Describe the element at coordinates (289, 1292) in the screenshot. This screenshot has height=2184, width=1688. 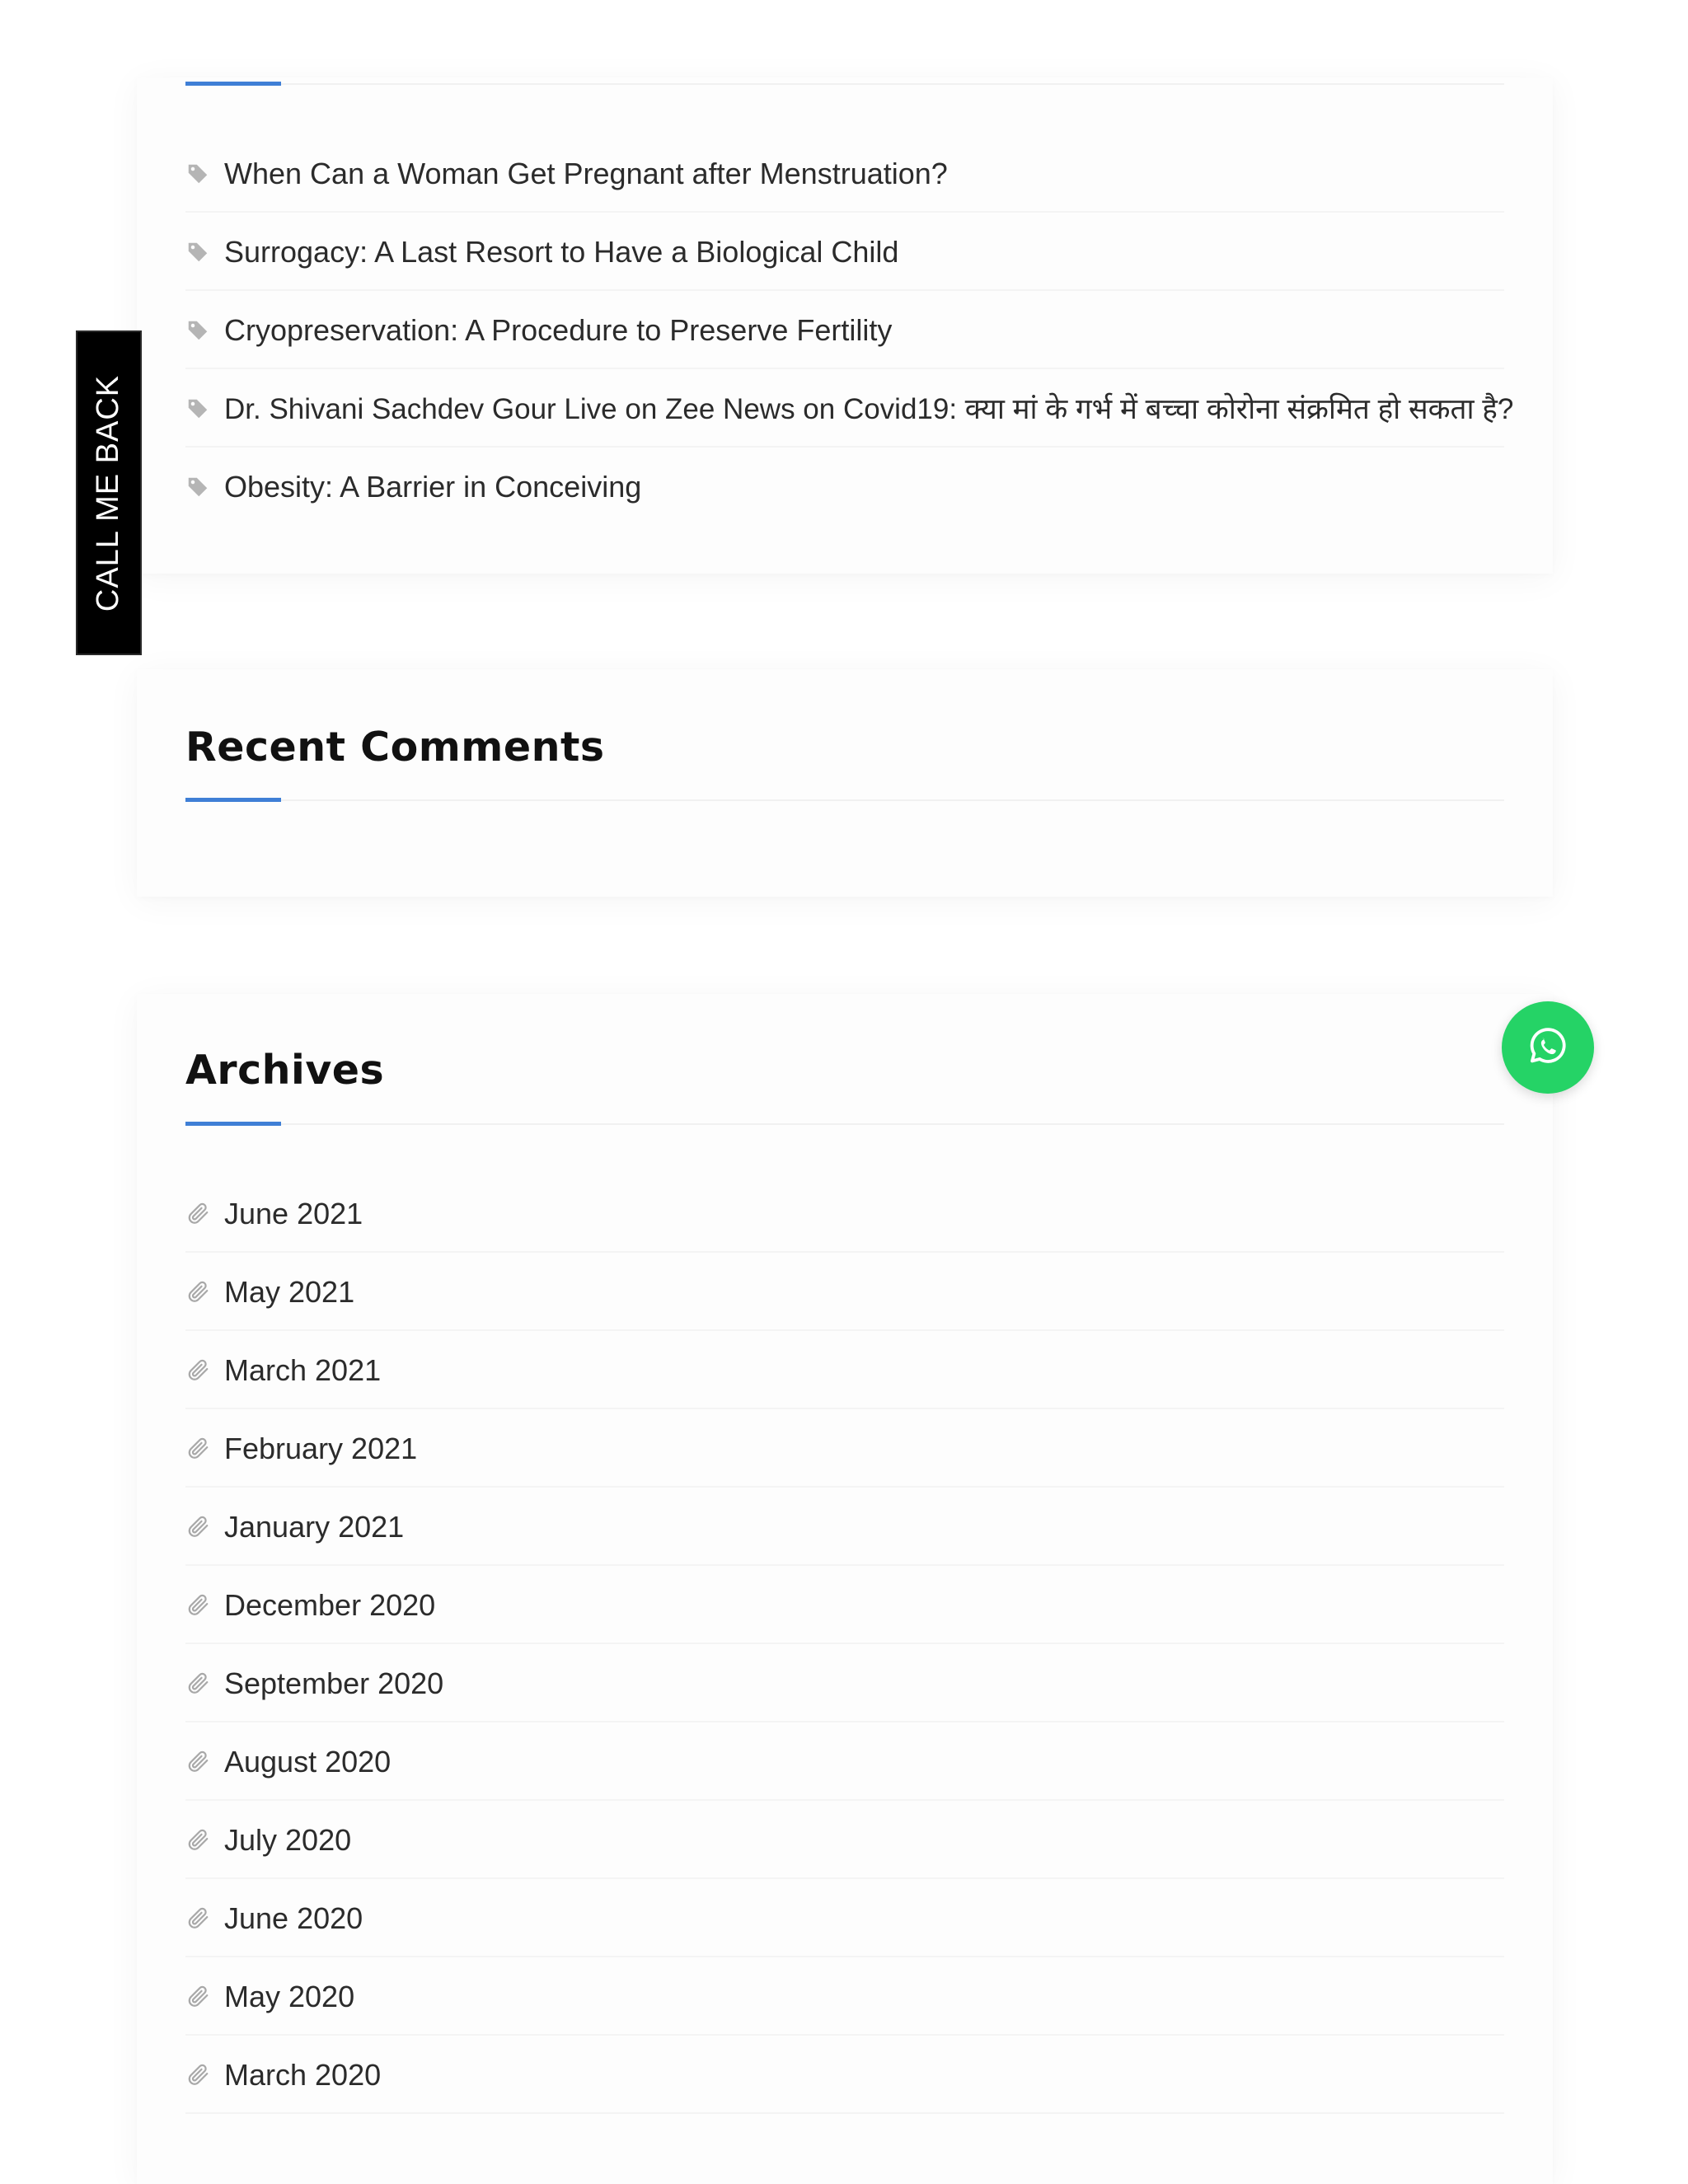
I see `archive-link: May 2021` at that location.